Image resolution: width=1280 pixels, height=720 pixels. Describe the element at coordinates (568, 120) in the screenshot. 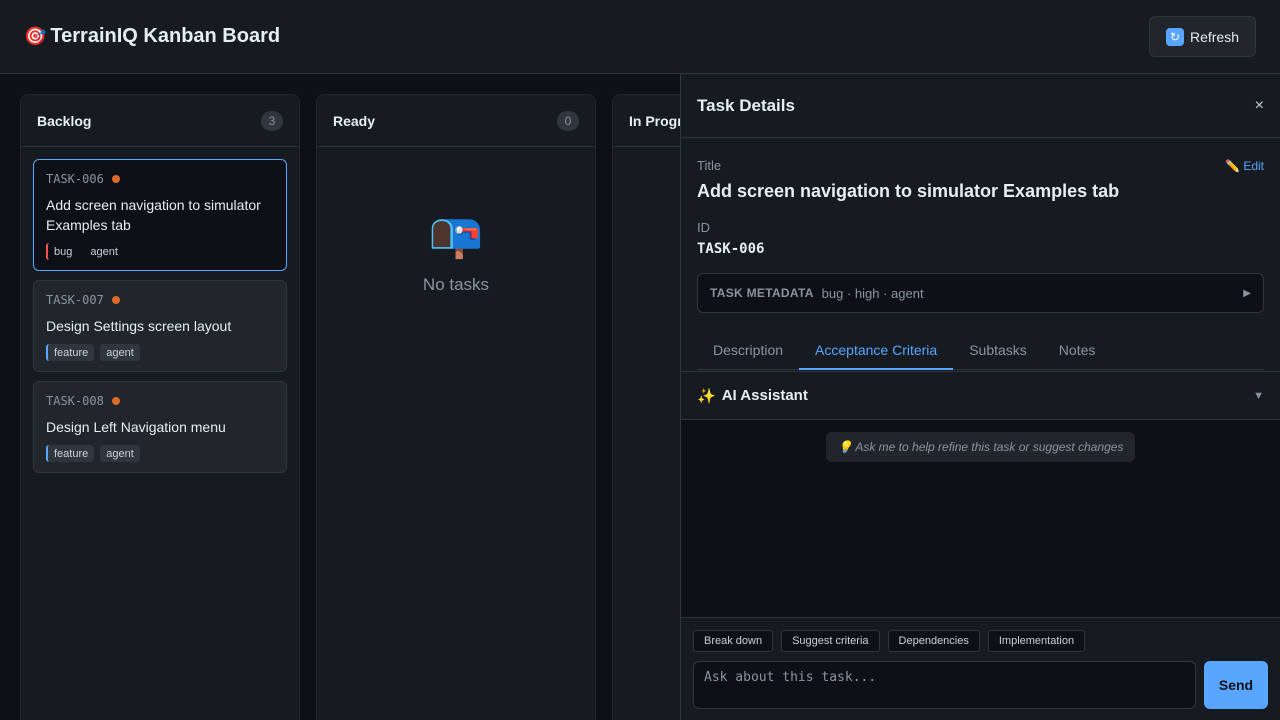

I see `column-count-badge: 0` at that location.